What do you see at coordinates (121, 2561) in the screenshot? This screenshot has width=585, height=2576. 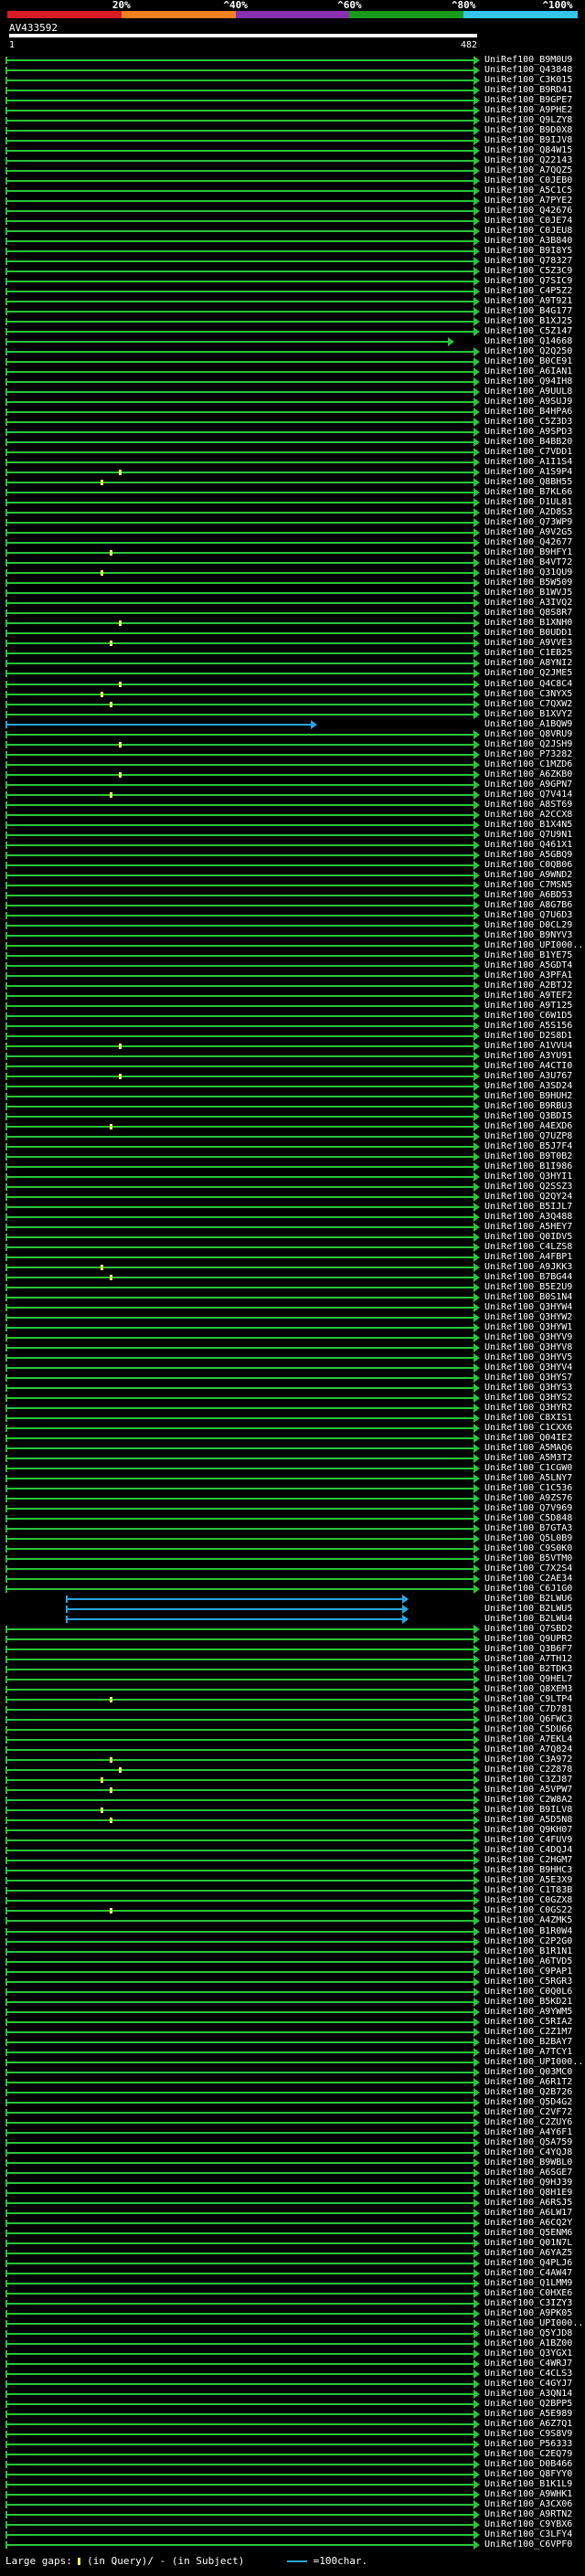 I see `legend-in-query: (in Query)/` at bounding box center [121, 2561].